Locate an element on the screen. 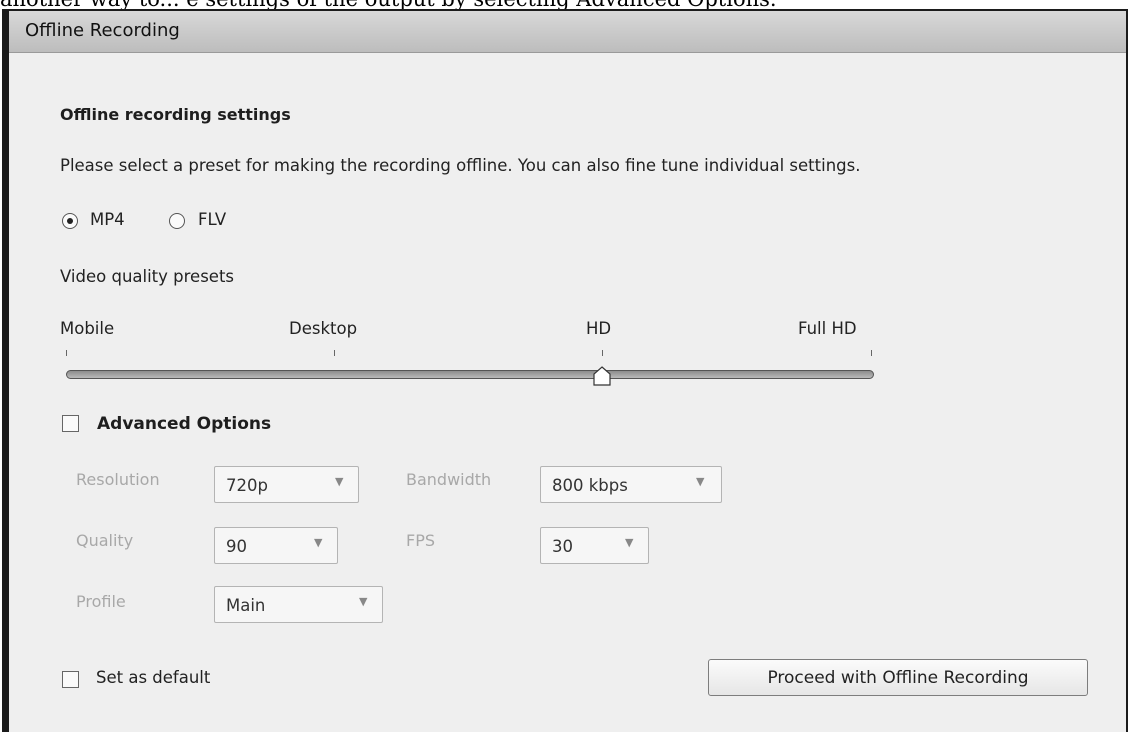  profile-value: Main is located at coordinates (246, 605).